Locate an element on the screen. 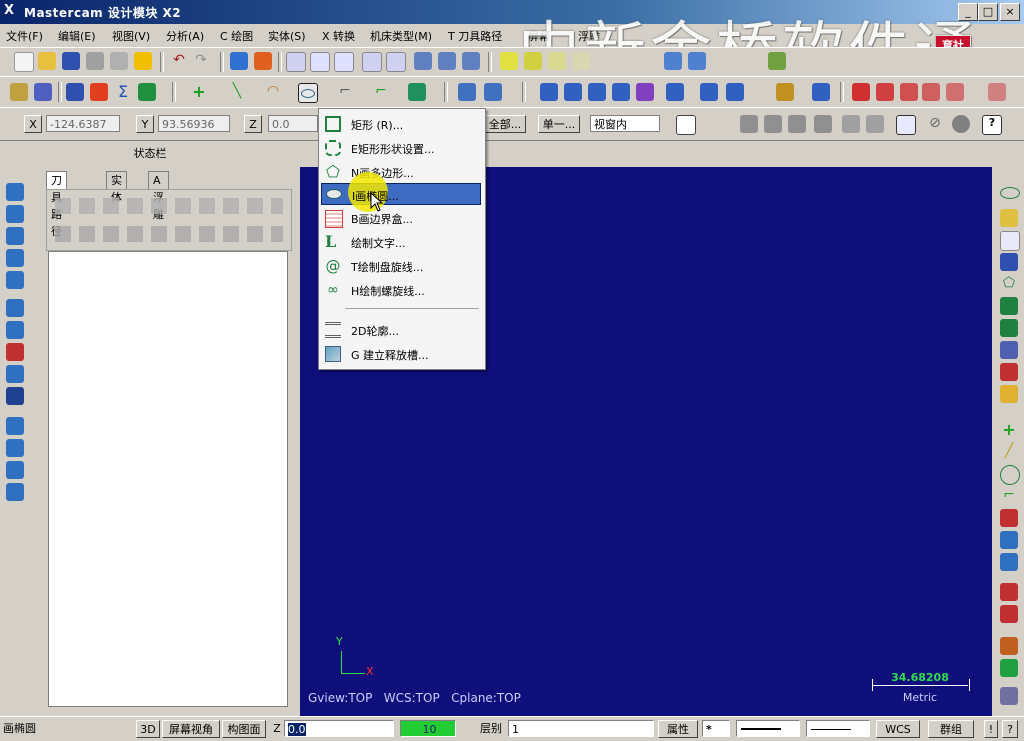  surface-right-icon is located at coordinates (1009, 562).